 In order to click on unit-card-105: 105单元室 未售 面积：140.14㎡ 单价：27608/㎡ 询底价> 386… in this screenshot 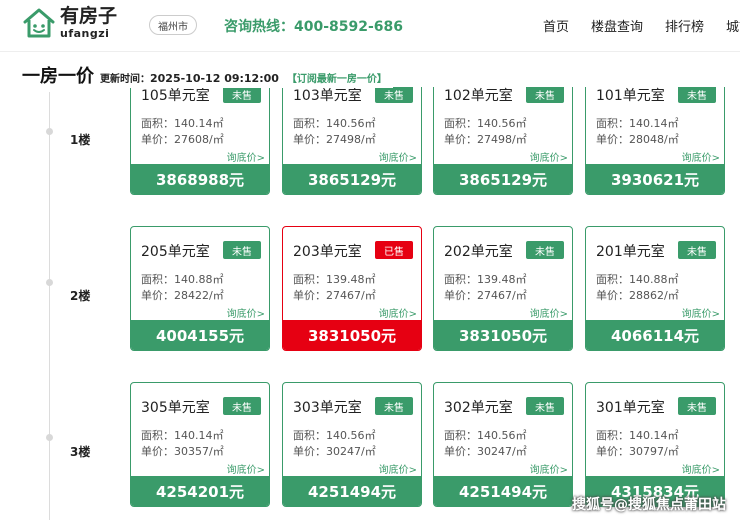, I will do `click(200, 141)`.